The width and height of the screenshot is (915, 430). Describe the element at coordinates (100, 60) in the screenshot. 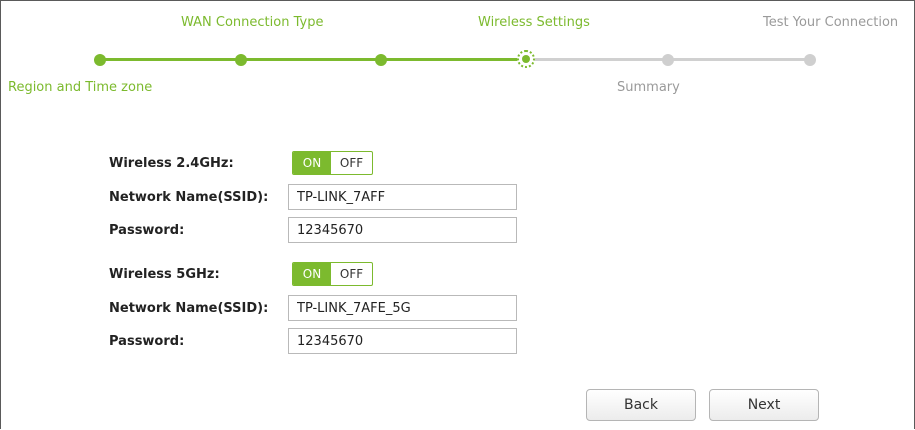

I see `step-dot-region` at that location.